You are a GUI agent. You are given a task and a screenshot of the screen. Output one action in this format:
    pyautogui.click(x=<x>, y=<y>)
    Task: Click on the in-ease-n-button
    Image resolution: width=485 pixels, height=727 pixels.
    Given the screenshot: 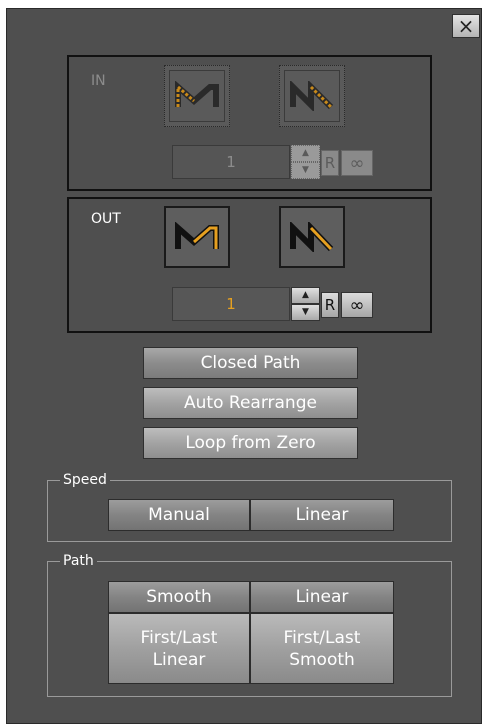 What is the action you would take?
    pyautogui.click(x=312, y=96)
    